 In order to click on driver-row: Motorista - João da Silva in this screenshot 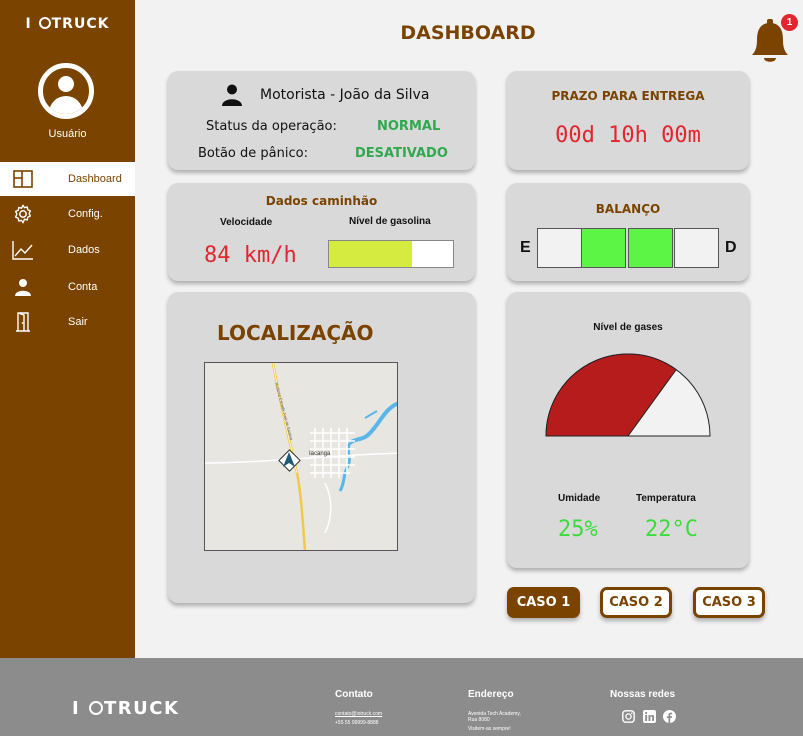, I will do `click(324, 95)`.